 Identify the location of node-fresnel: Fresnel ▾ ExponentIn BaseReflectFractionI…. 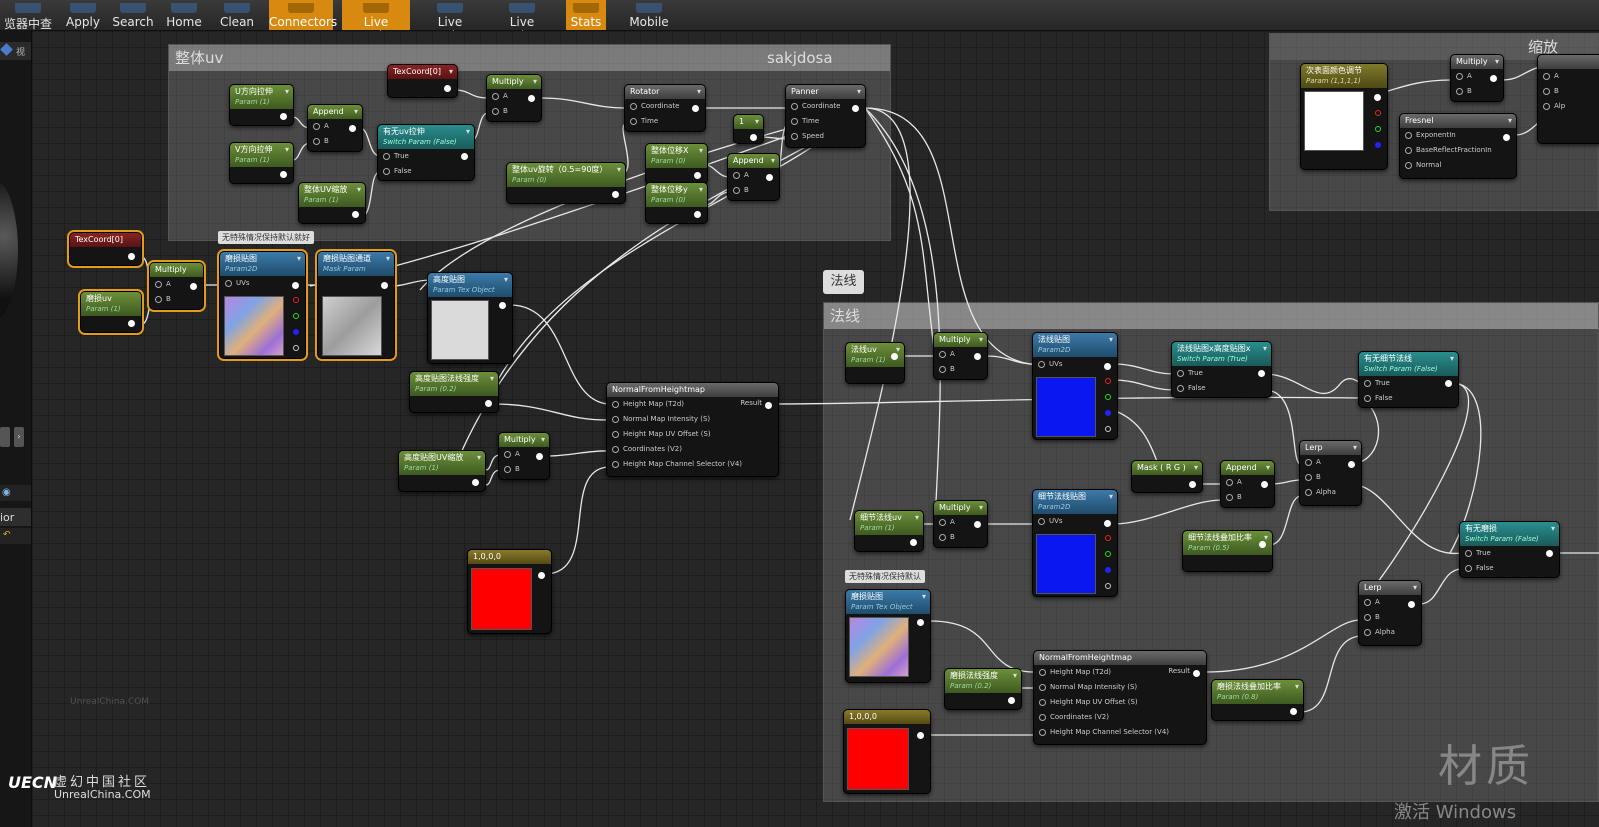
(1458, 146).